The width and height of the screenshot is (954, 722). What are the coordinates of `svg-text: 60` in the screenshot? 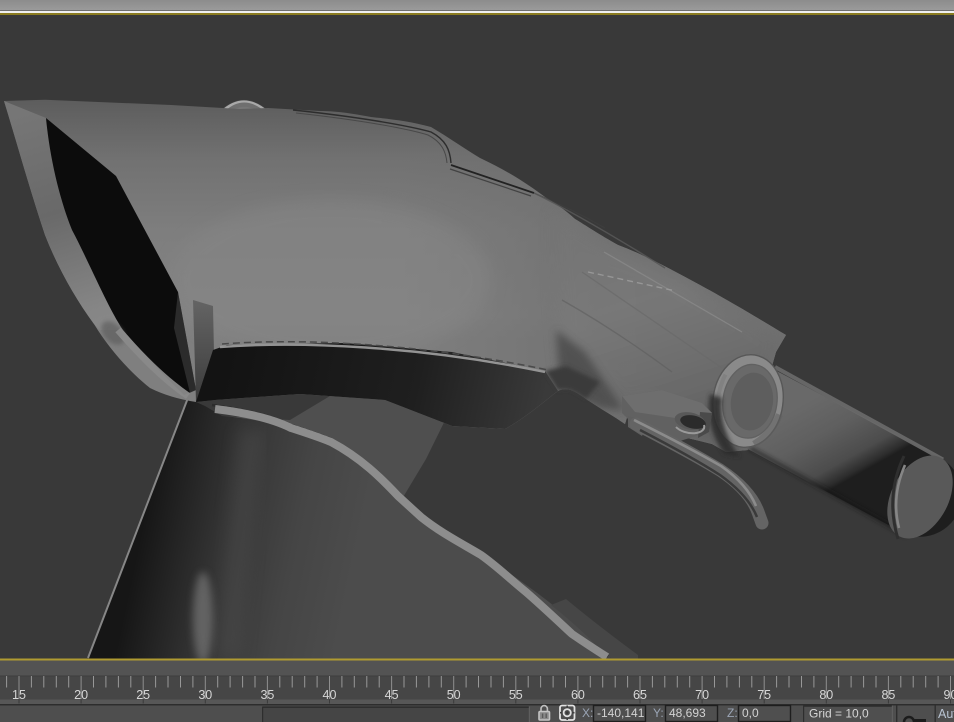 It's located at (578, 695).